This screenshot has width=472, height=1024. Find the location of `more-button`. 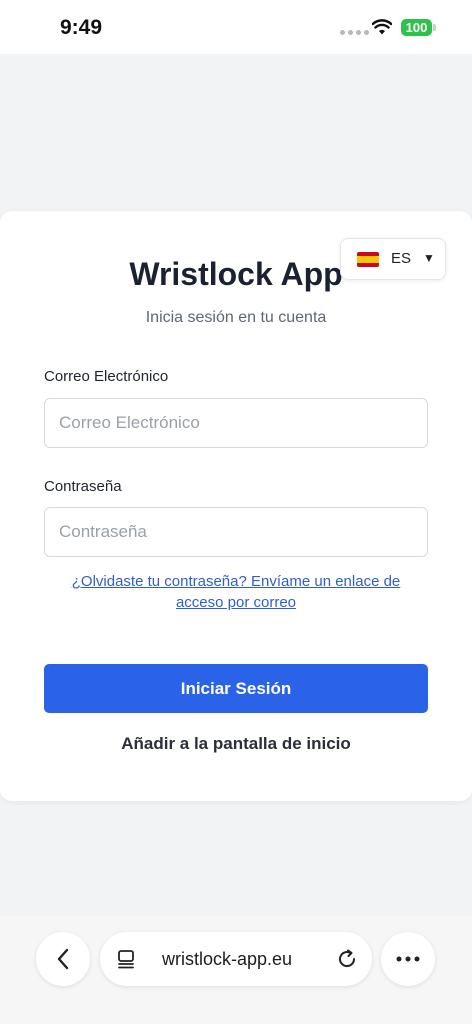

more-button is located at coordinates (408, 959).